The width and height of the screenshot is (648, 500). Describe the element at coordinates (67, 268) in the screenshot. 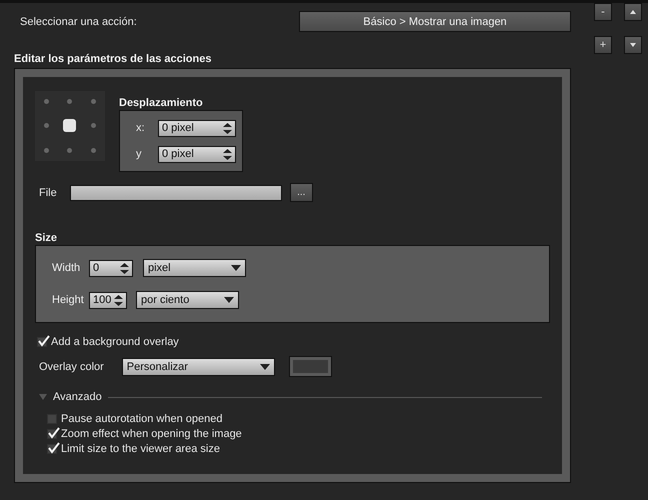

I see `size-label: Width` at that location.